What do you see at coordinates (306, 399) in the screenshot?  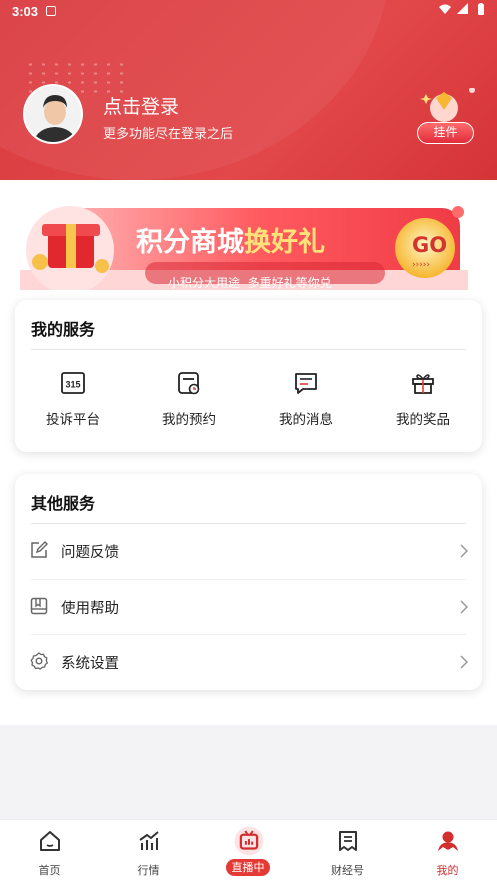 I see `service-messages: 我的消息` at bounding box center [306, 399].